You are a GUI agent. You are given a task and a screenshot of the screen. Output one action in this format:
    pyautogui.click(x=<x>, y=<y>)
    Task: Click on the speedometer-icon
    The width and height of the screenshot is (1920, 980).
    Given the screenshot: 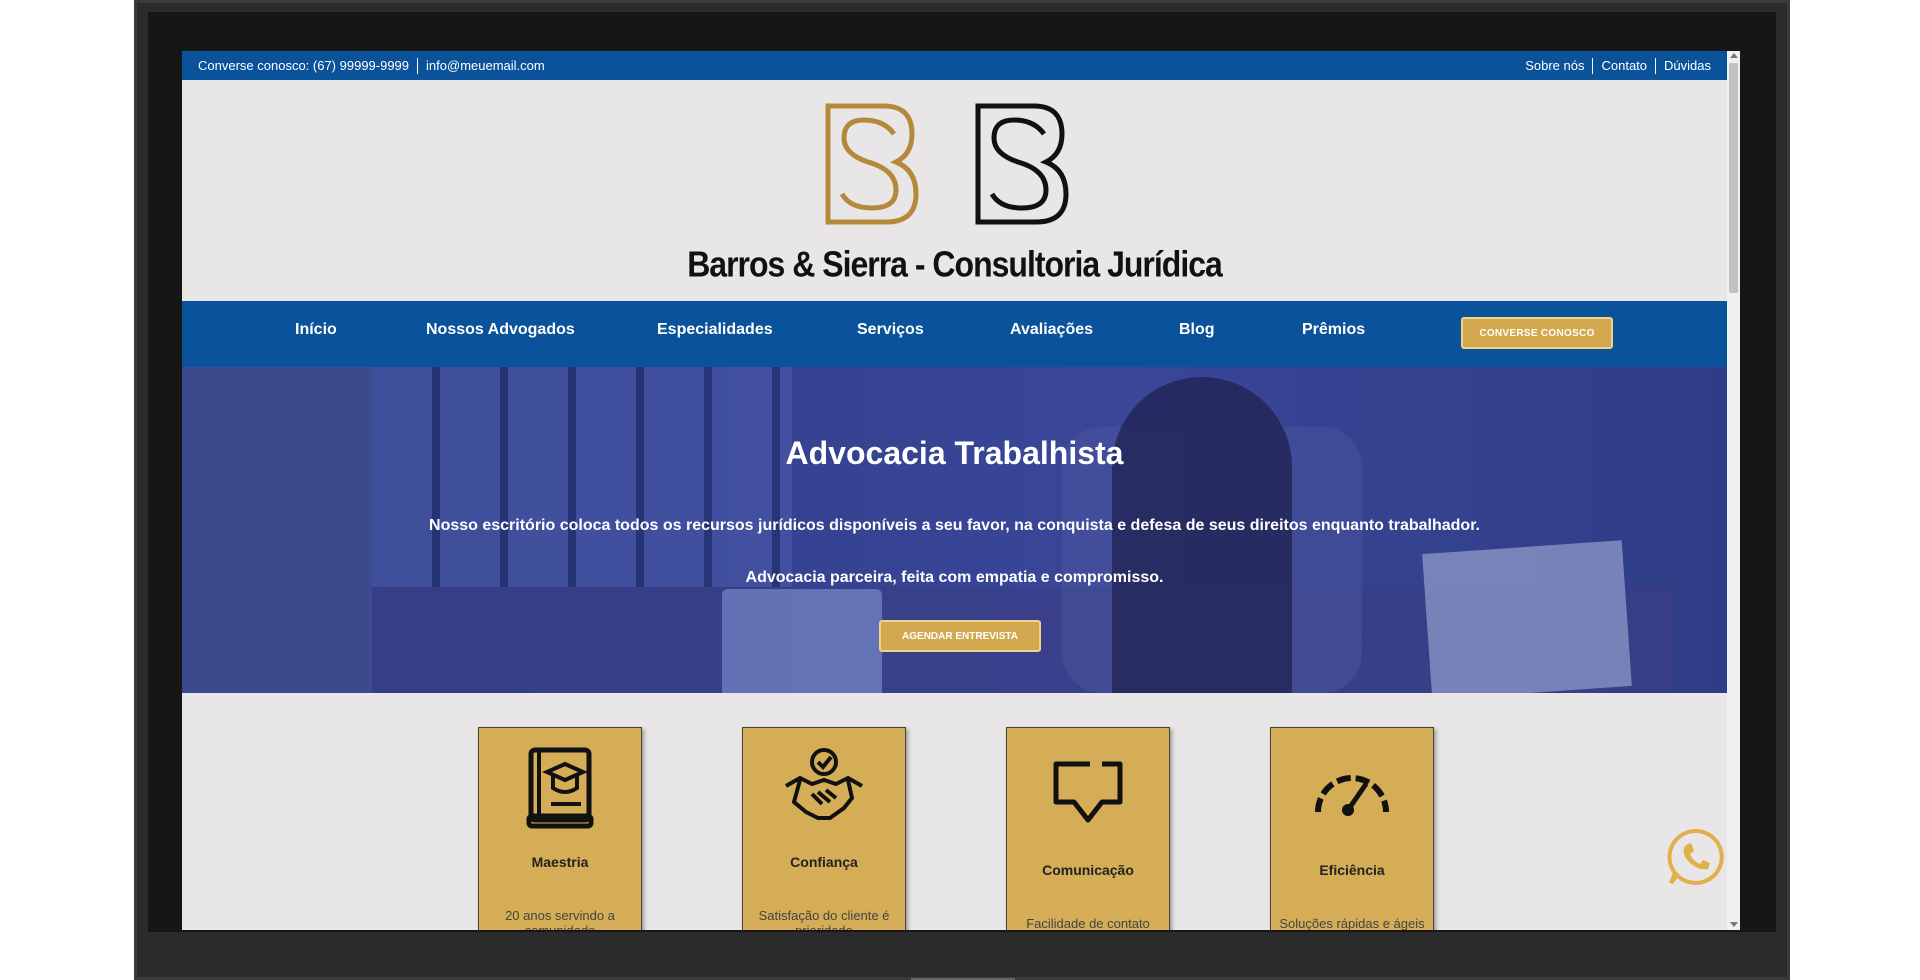 What is the action you would take?
    pyautogui.click(x=1352, y=791)
    